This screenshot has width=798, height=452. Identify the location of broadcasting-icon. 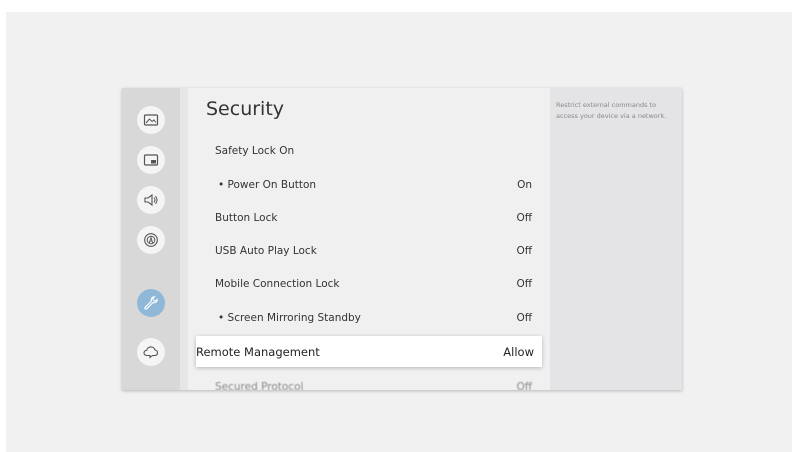
(151, 240).